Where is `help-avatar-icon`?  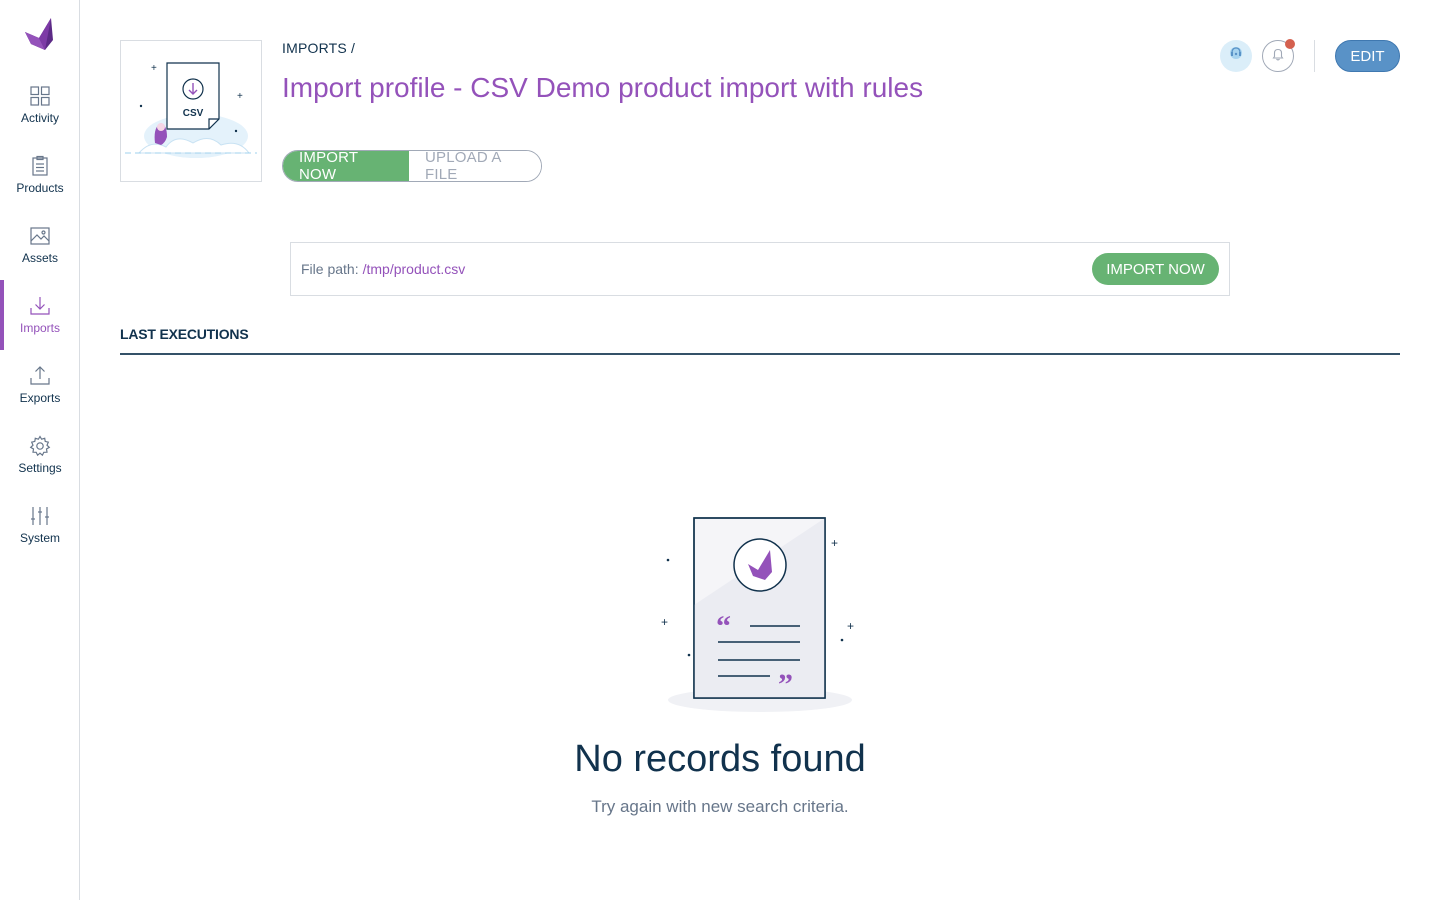 help-avatar-icon is located at coordinates (1236, 56).